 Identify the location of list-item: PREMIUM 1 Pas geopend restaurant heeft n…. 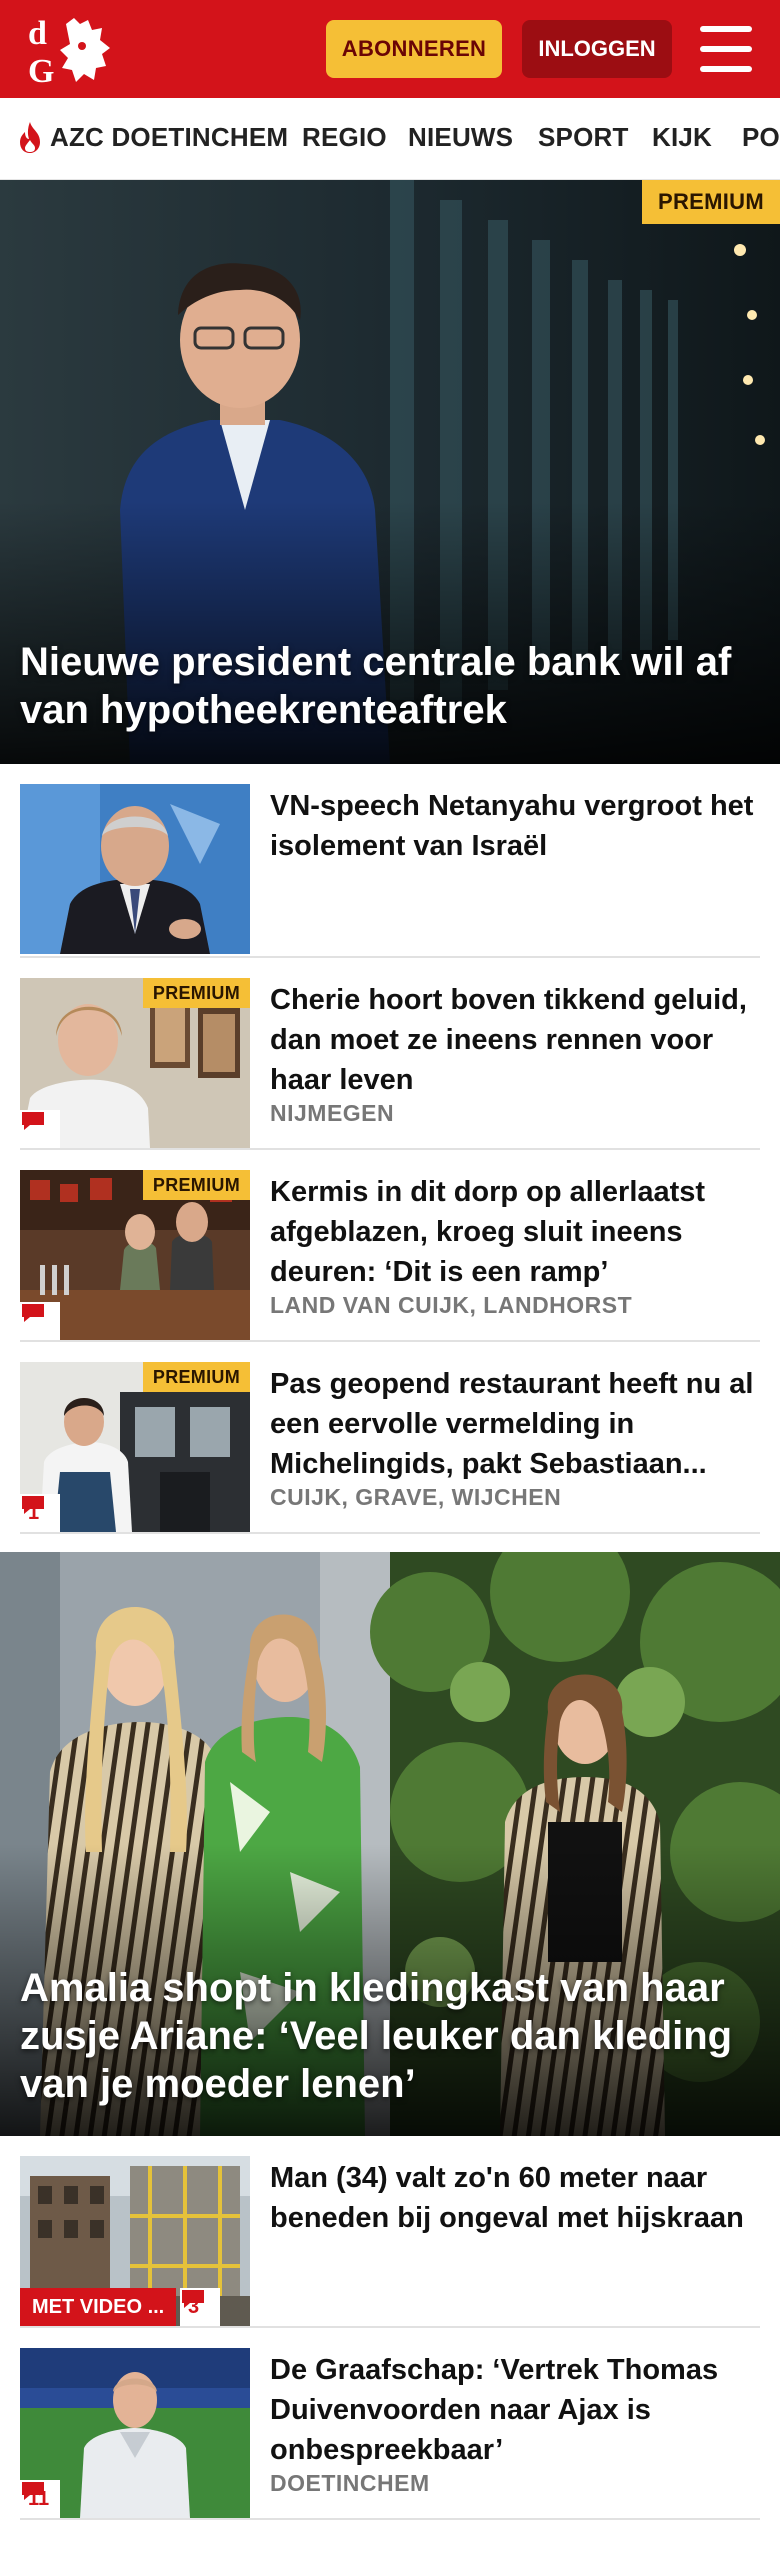
(390, 1438).